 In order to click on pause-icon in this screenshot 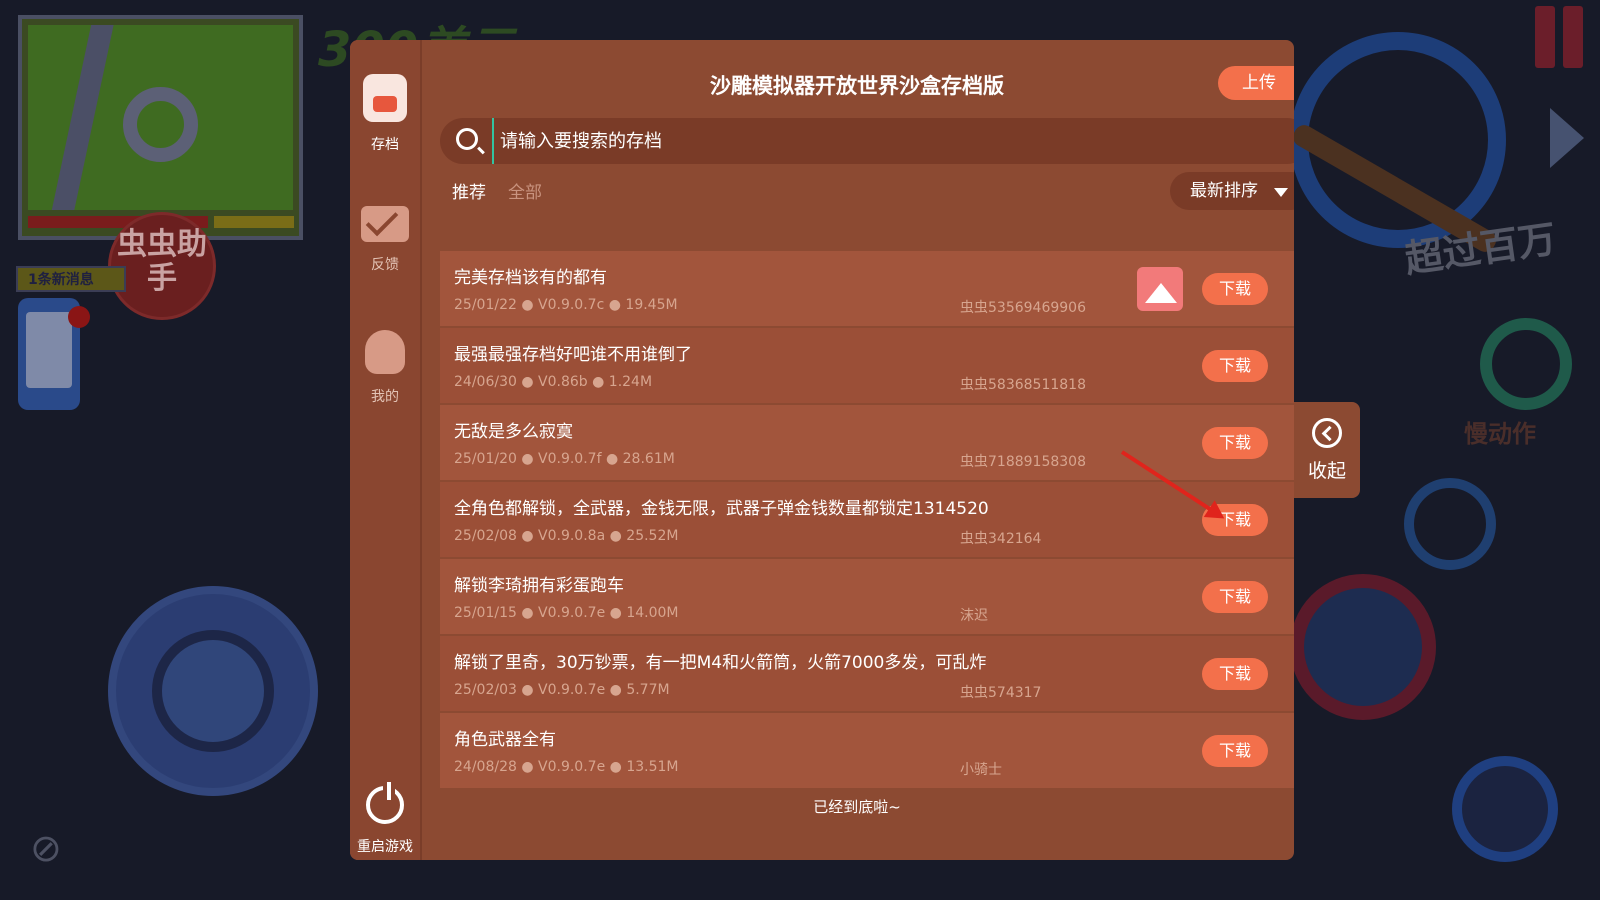, I will do `click(1563, 39)`.